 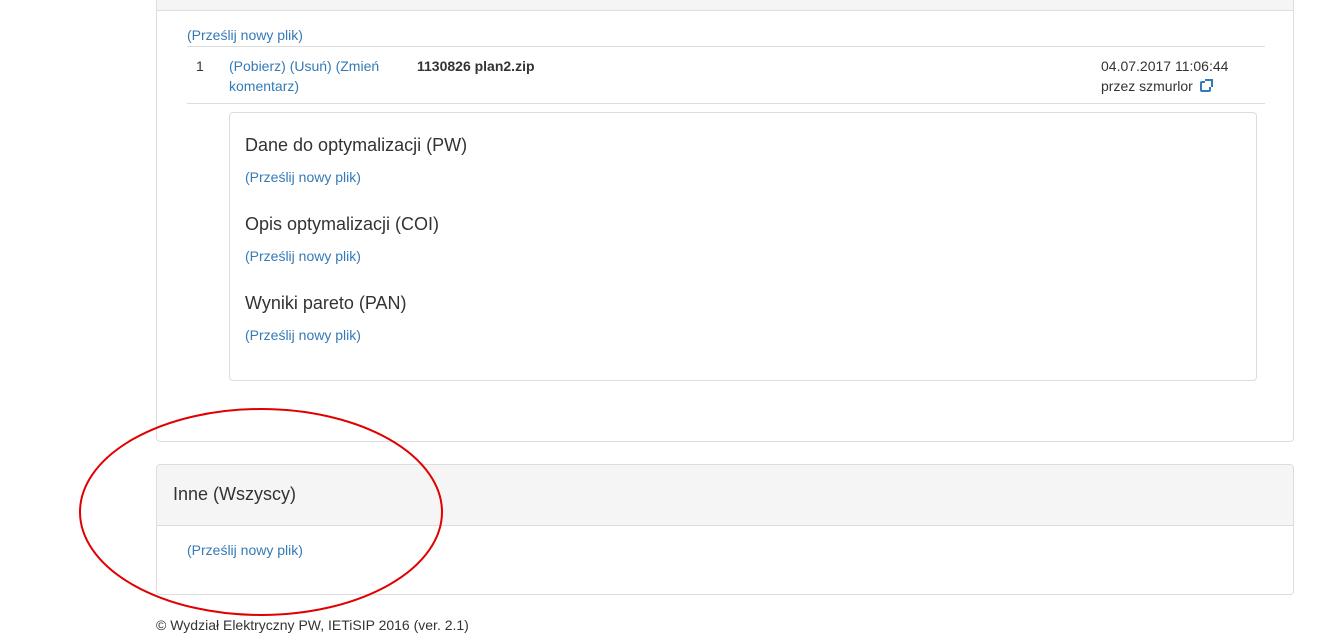 I want to click on file-author: przez szmurlor, so click(x=1147, y=86).